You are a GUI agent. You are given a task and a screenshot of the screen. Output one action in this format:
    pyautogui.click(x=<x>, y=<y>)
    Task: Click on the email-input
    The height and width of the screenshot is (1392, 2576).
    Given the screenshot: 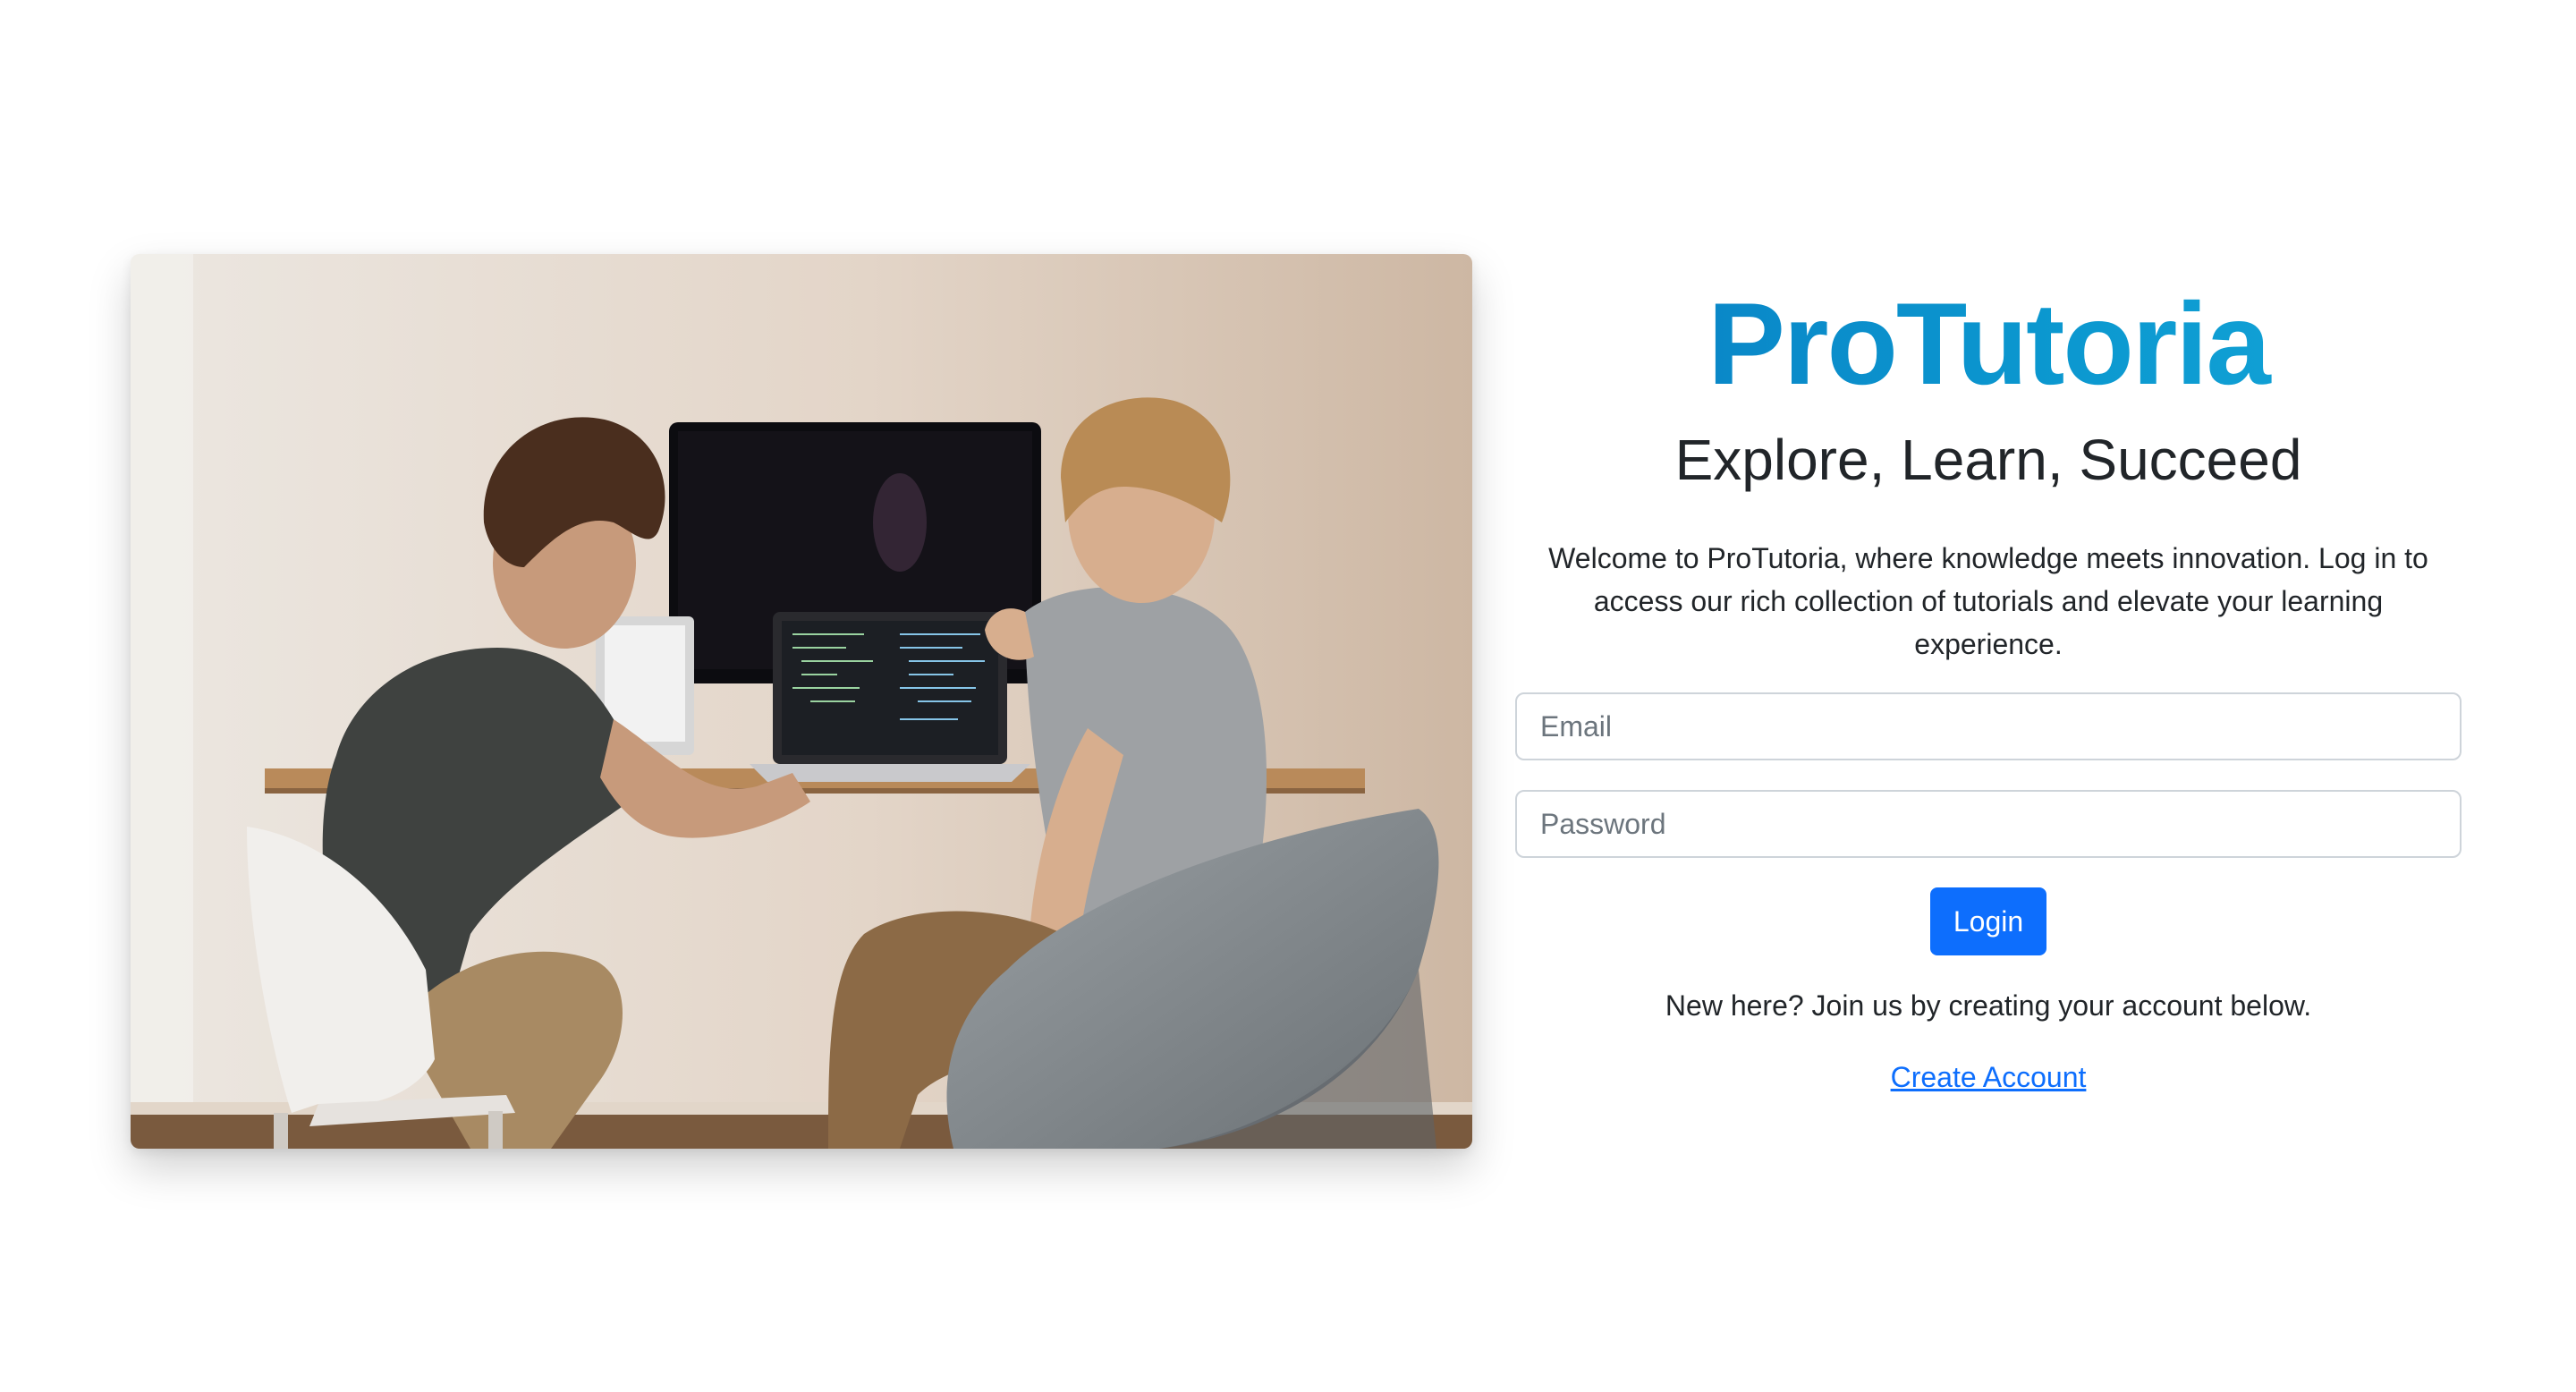 What is the action you would take?
    pyautogui.click(x=1988, y=726)
    